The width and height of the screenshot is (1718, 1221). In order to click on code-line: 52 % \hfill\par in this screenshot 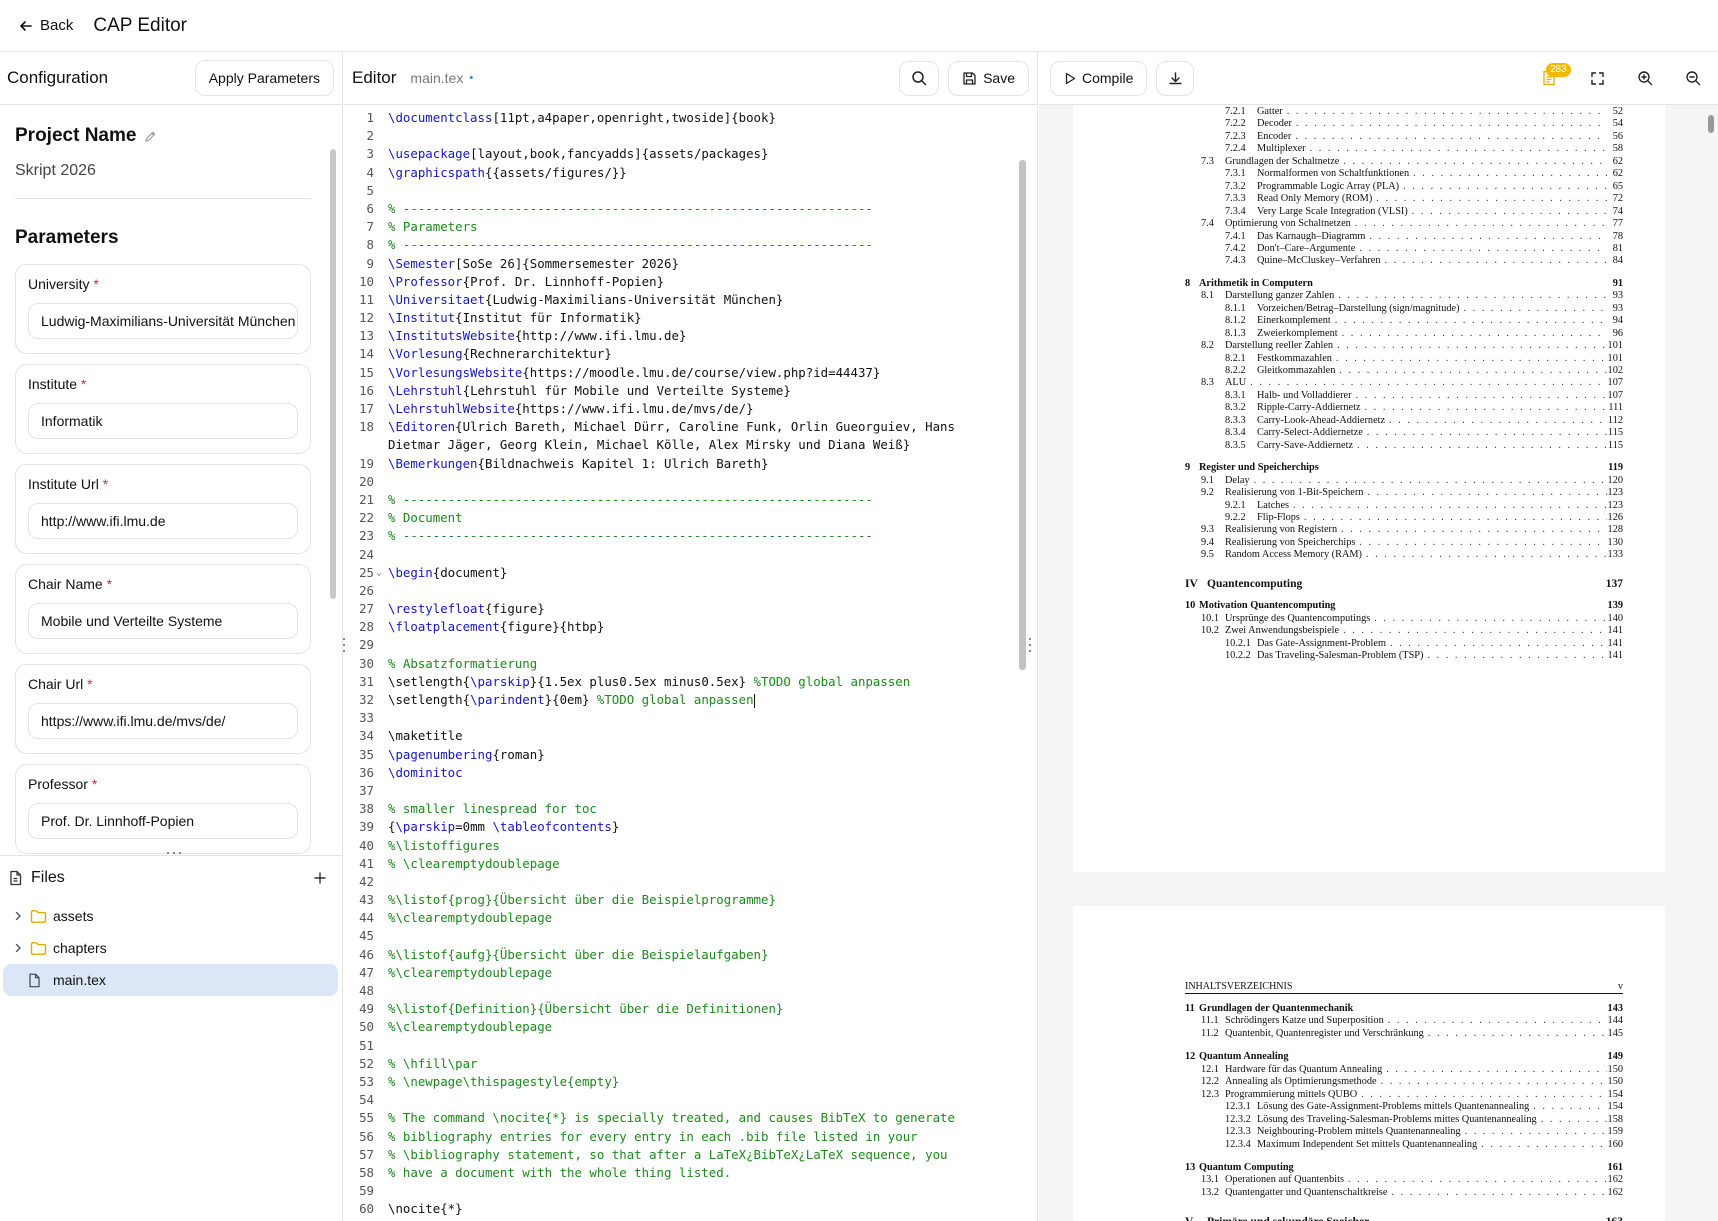, I will do `click(691, 1064)`.